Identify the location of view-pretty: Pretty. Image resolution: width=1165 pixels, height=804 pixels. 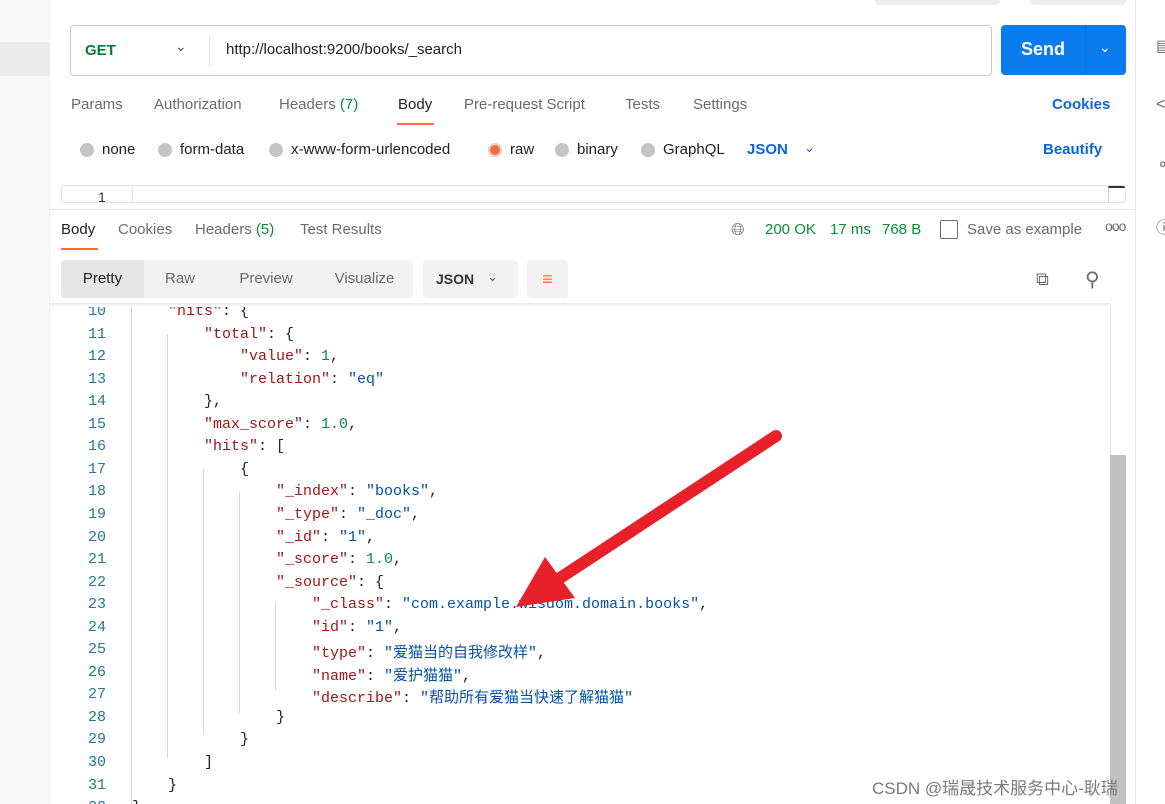
(102, 279).